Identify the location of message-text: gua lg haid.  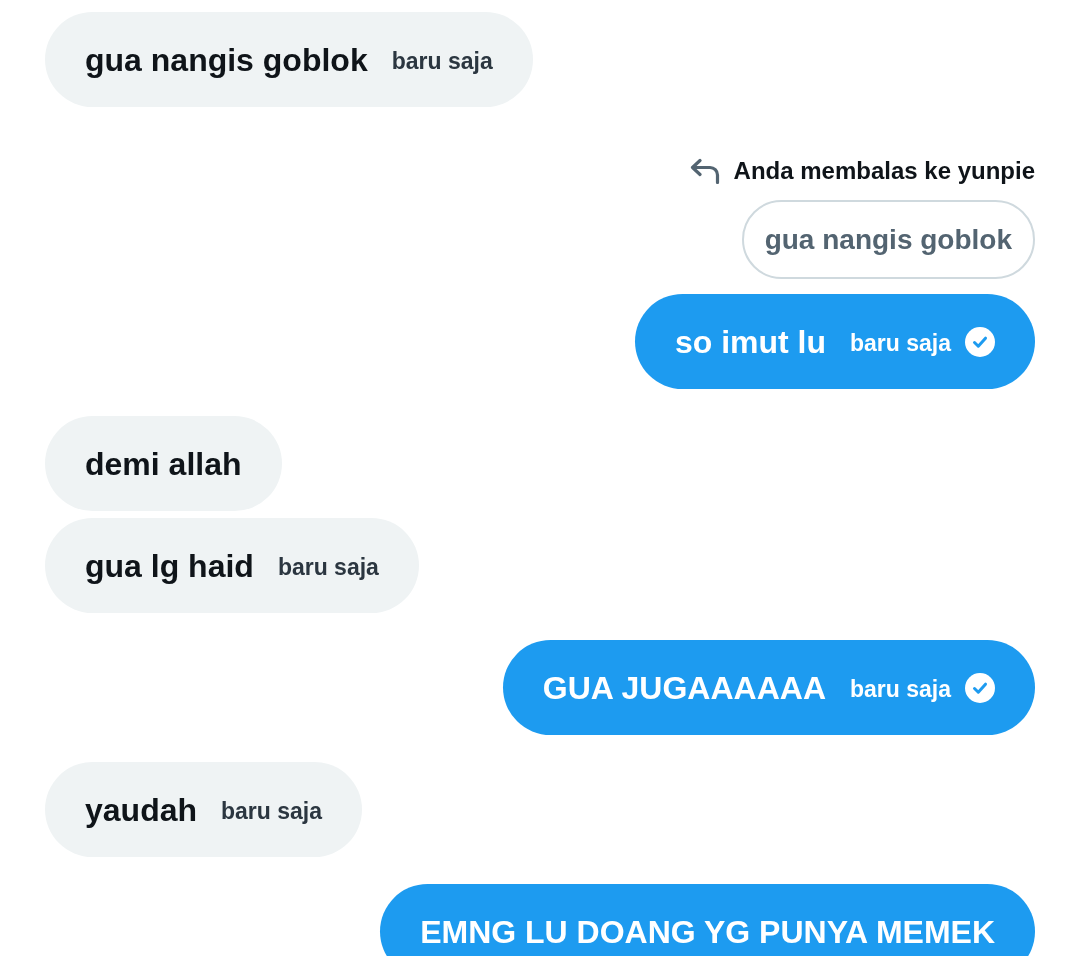
(169, 565).